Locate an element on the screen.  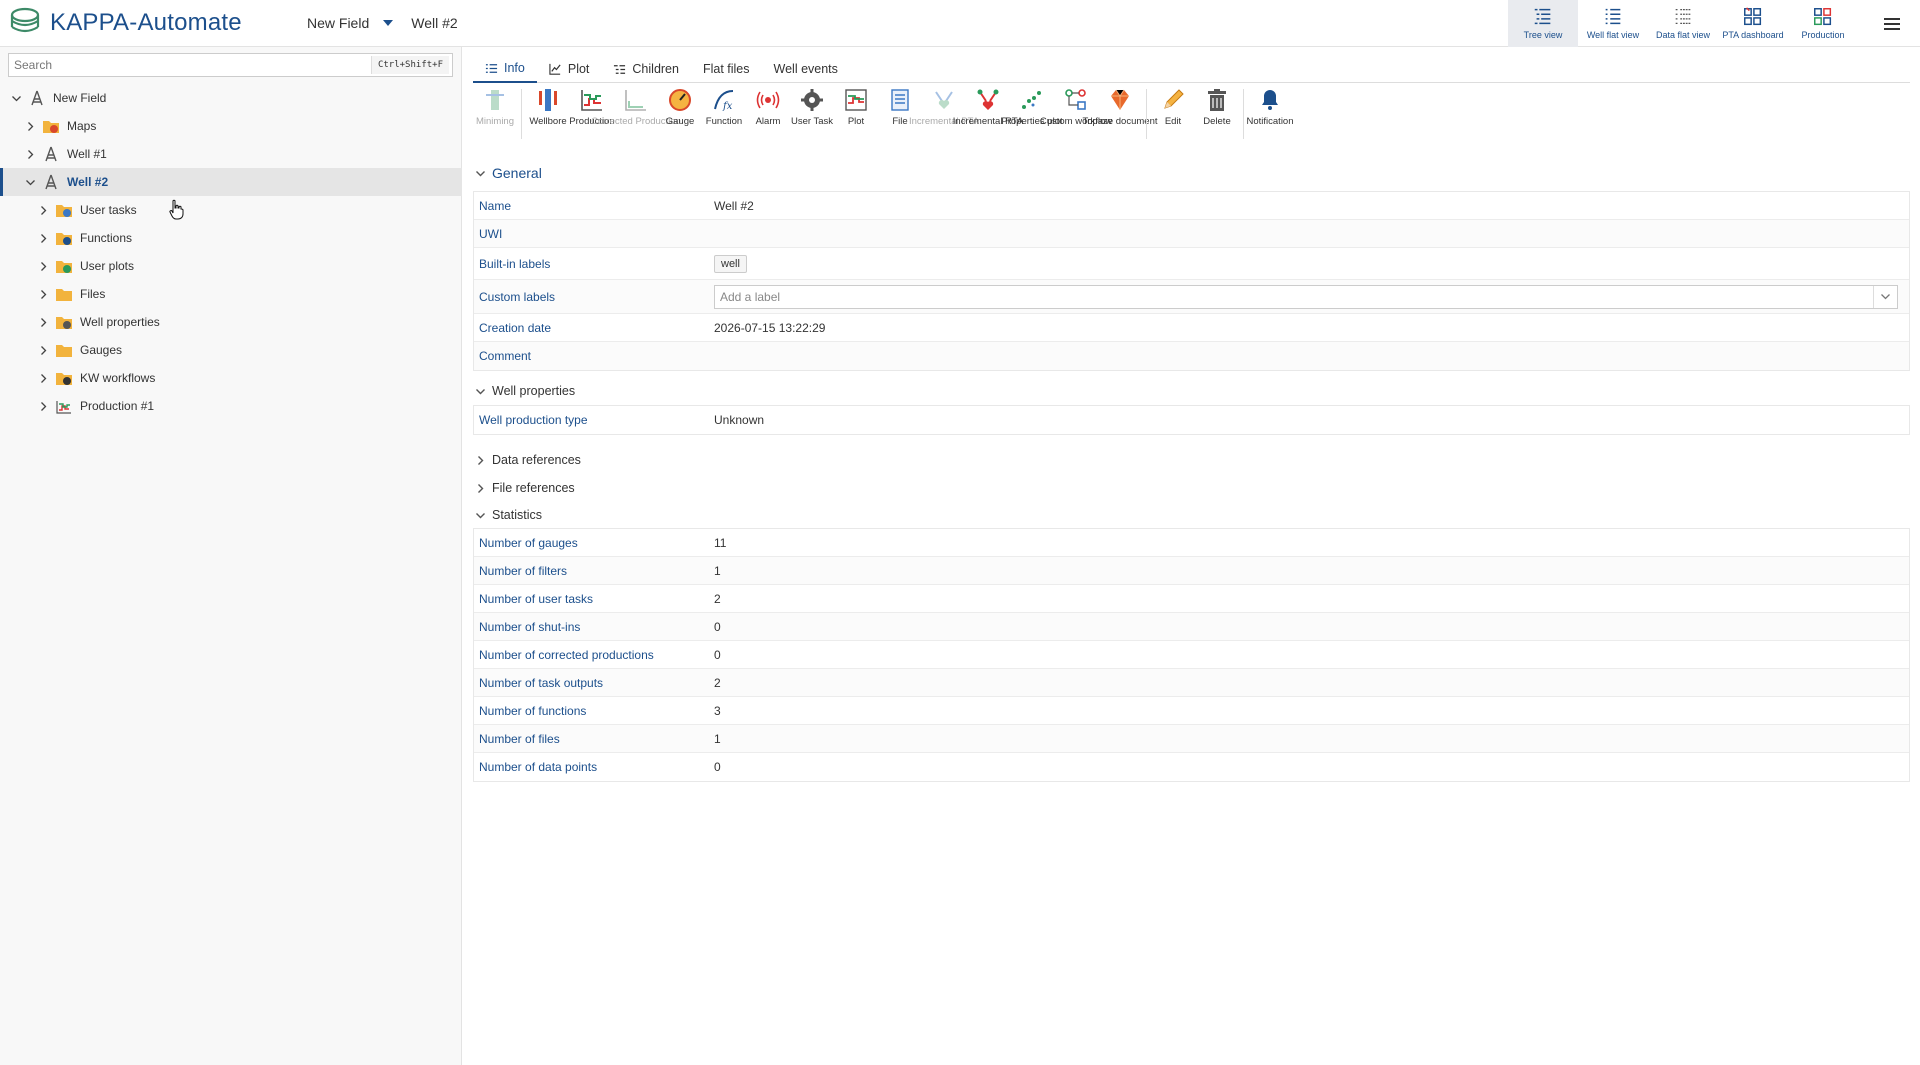
add-label-input is located at coordinates (1294, 296).